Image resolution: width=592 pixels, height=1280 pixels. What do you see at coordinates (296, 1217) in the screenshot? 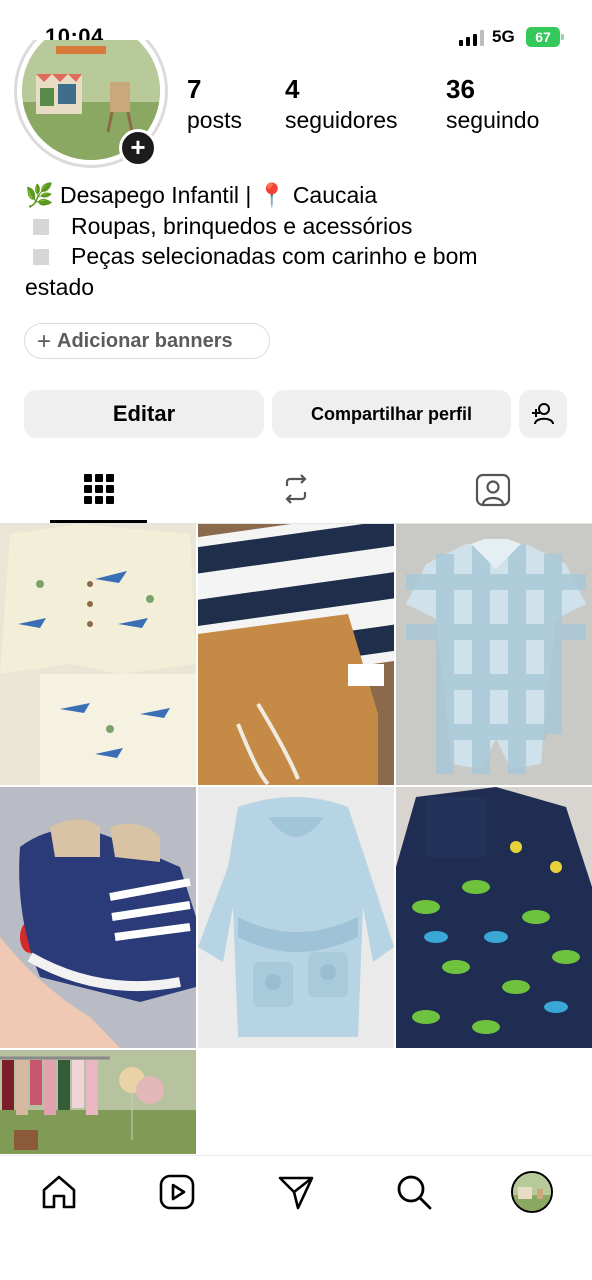
I see `bottom-navigation` at bounding box center [296, 1217].